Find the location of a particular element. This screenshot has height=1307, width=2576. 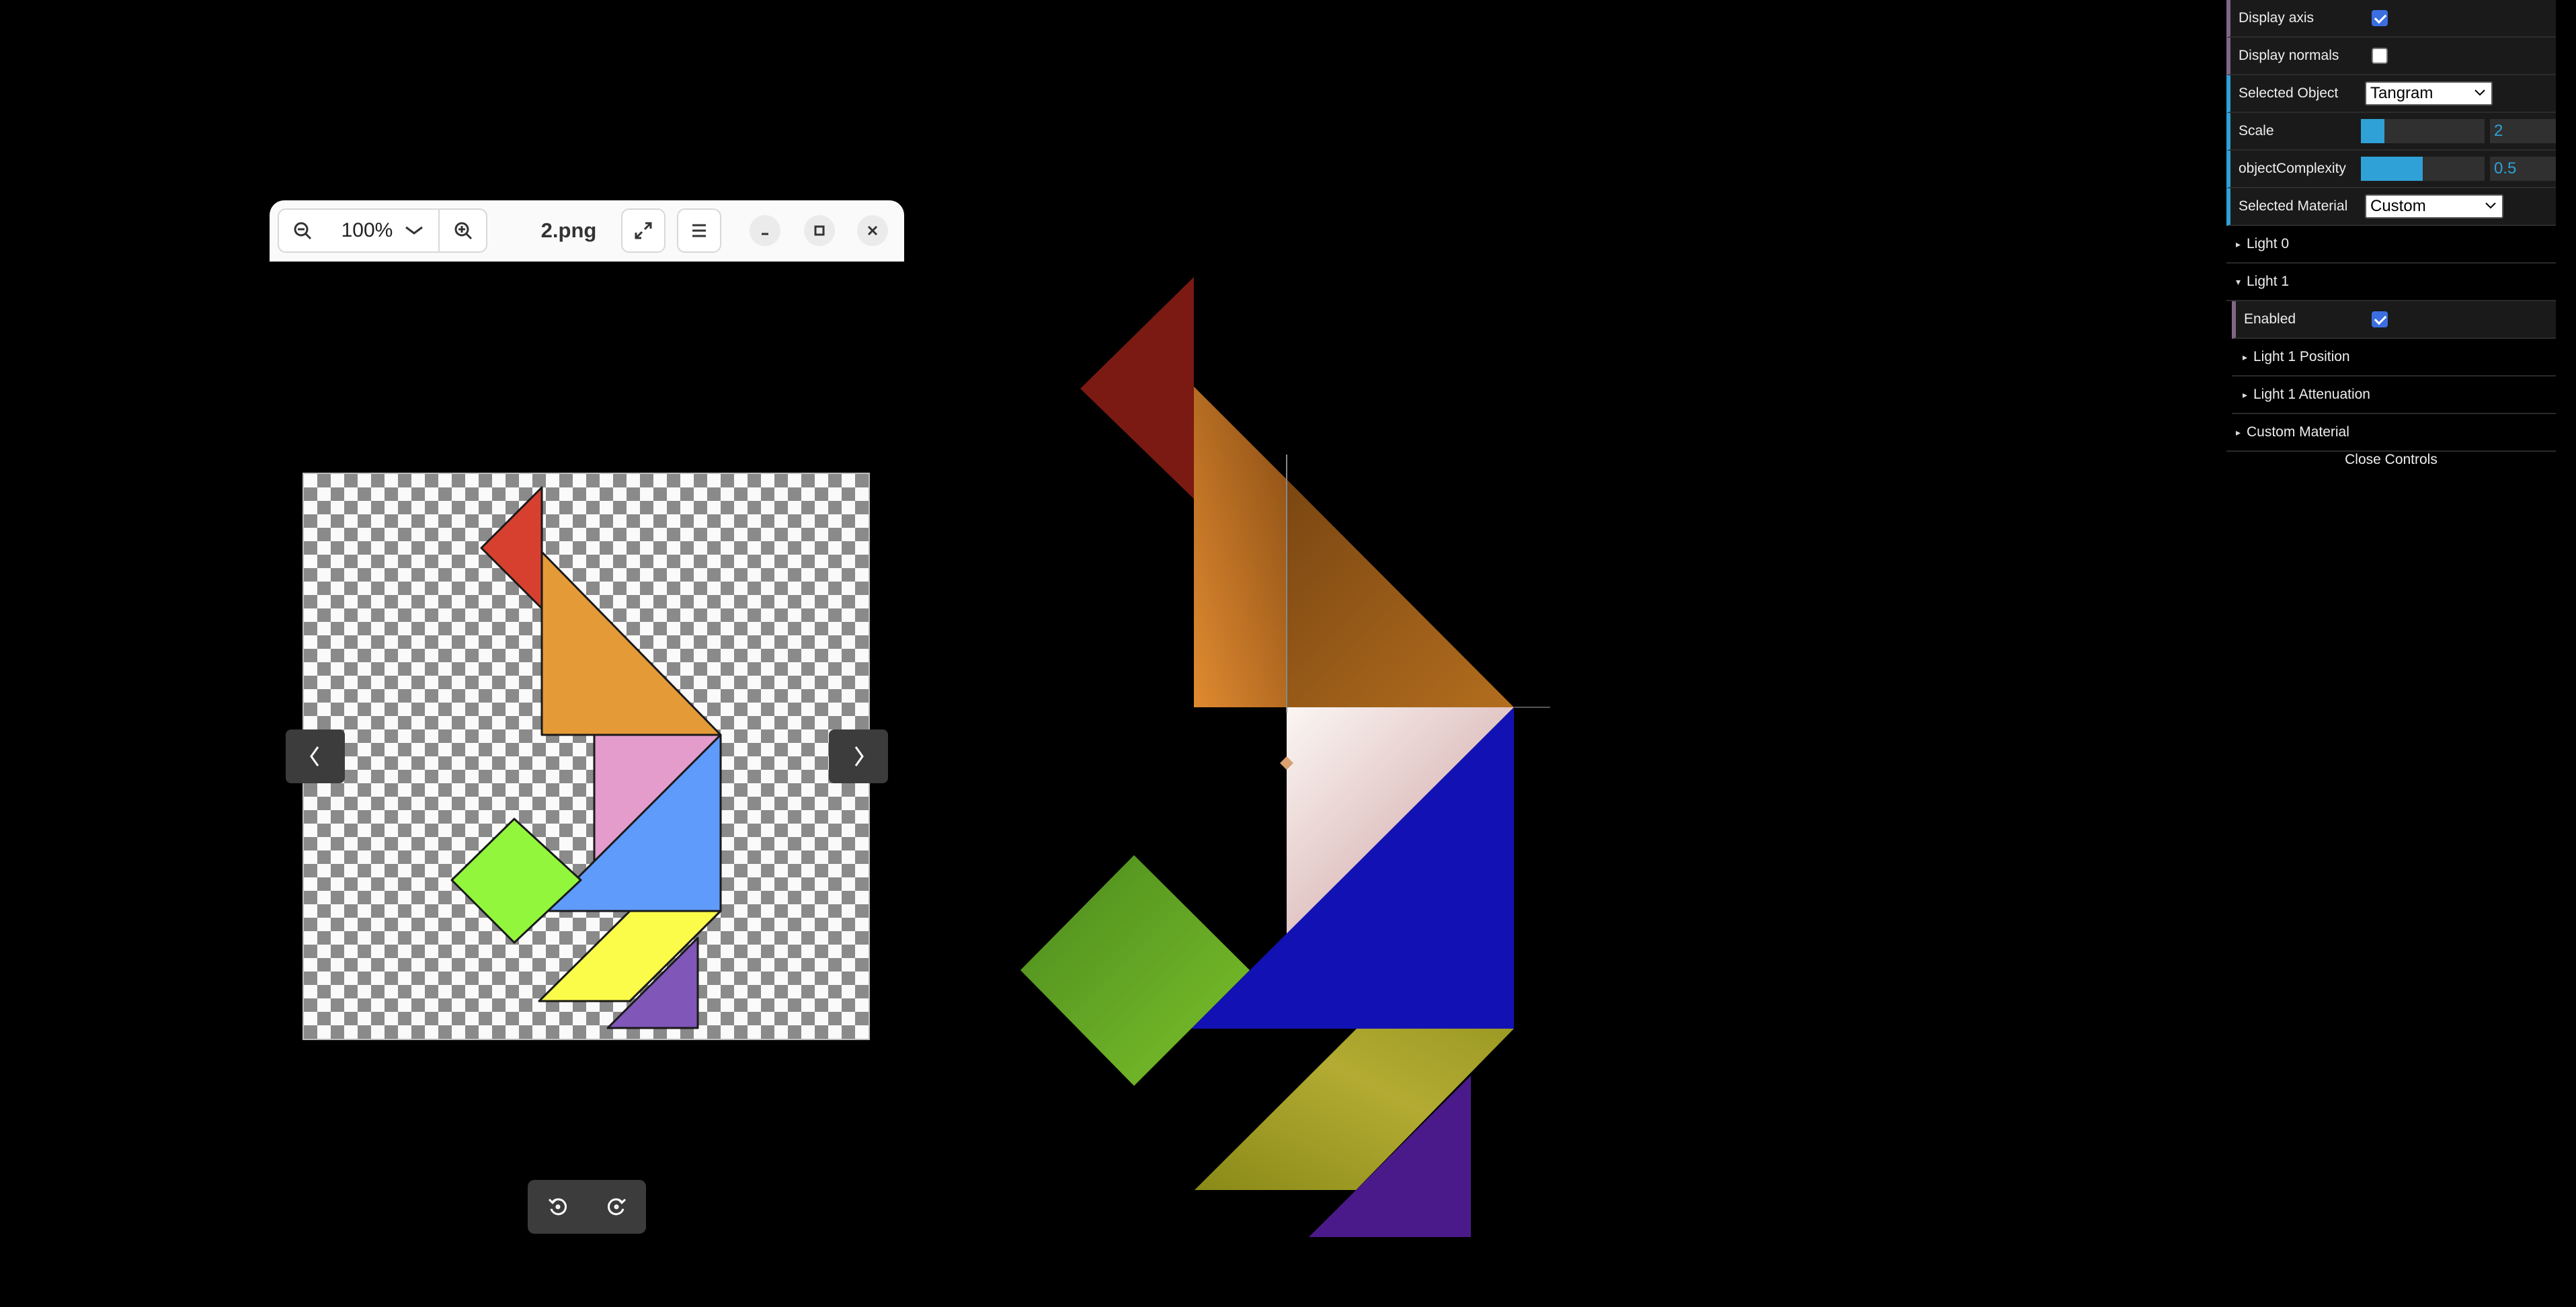

zoom-in-button is located at coordinates (462, 230).